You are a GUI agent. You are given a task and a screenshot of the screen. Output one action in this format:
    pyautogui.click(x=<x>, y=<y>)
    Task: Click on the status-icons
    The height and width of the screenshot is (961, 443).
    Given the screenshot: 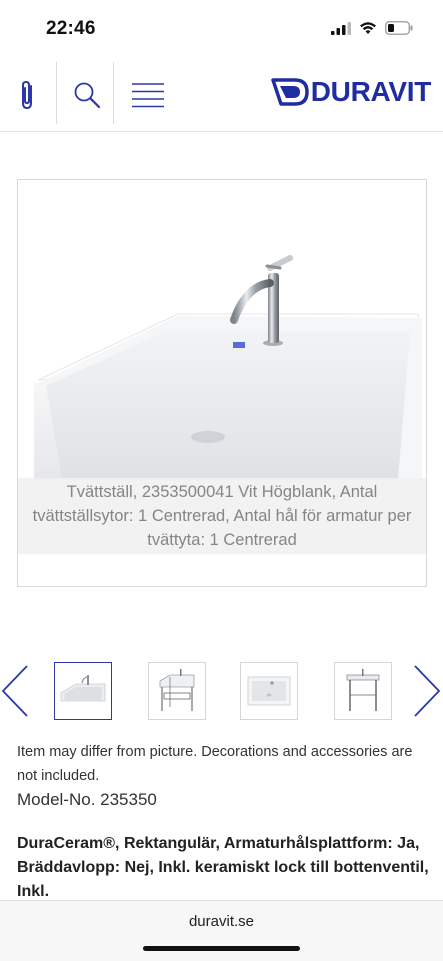 What is the action you would take?
    pyautogui.click(x=372, y=28)
    